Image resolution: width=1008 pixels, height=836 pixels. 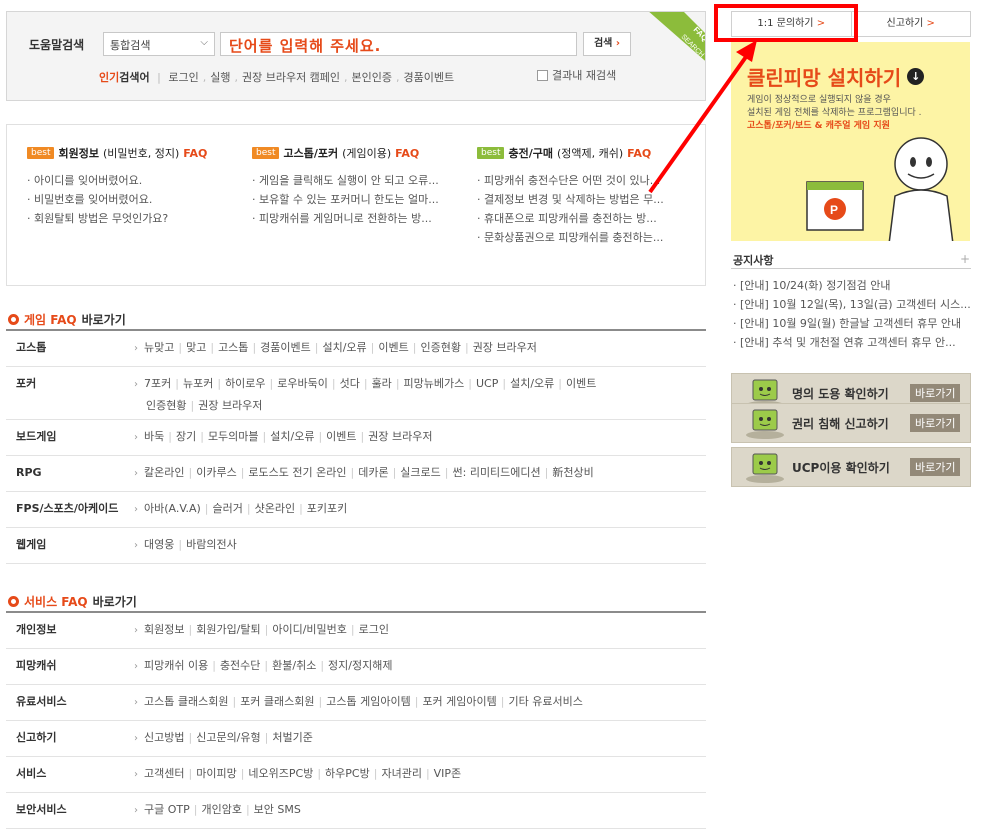 I want to click on faq-topic-link: 고스톱 클래스회원, so click(x=186, y=701).